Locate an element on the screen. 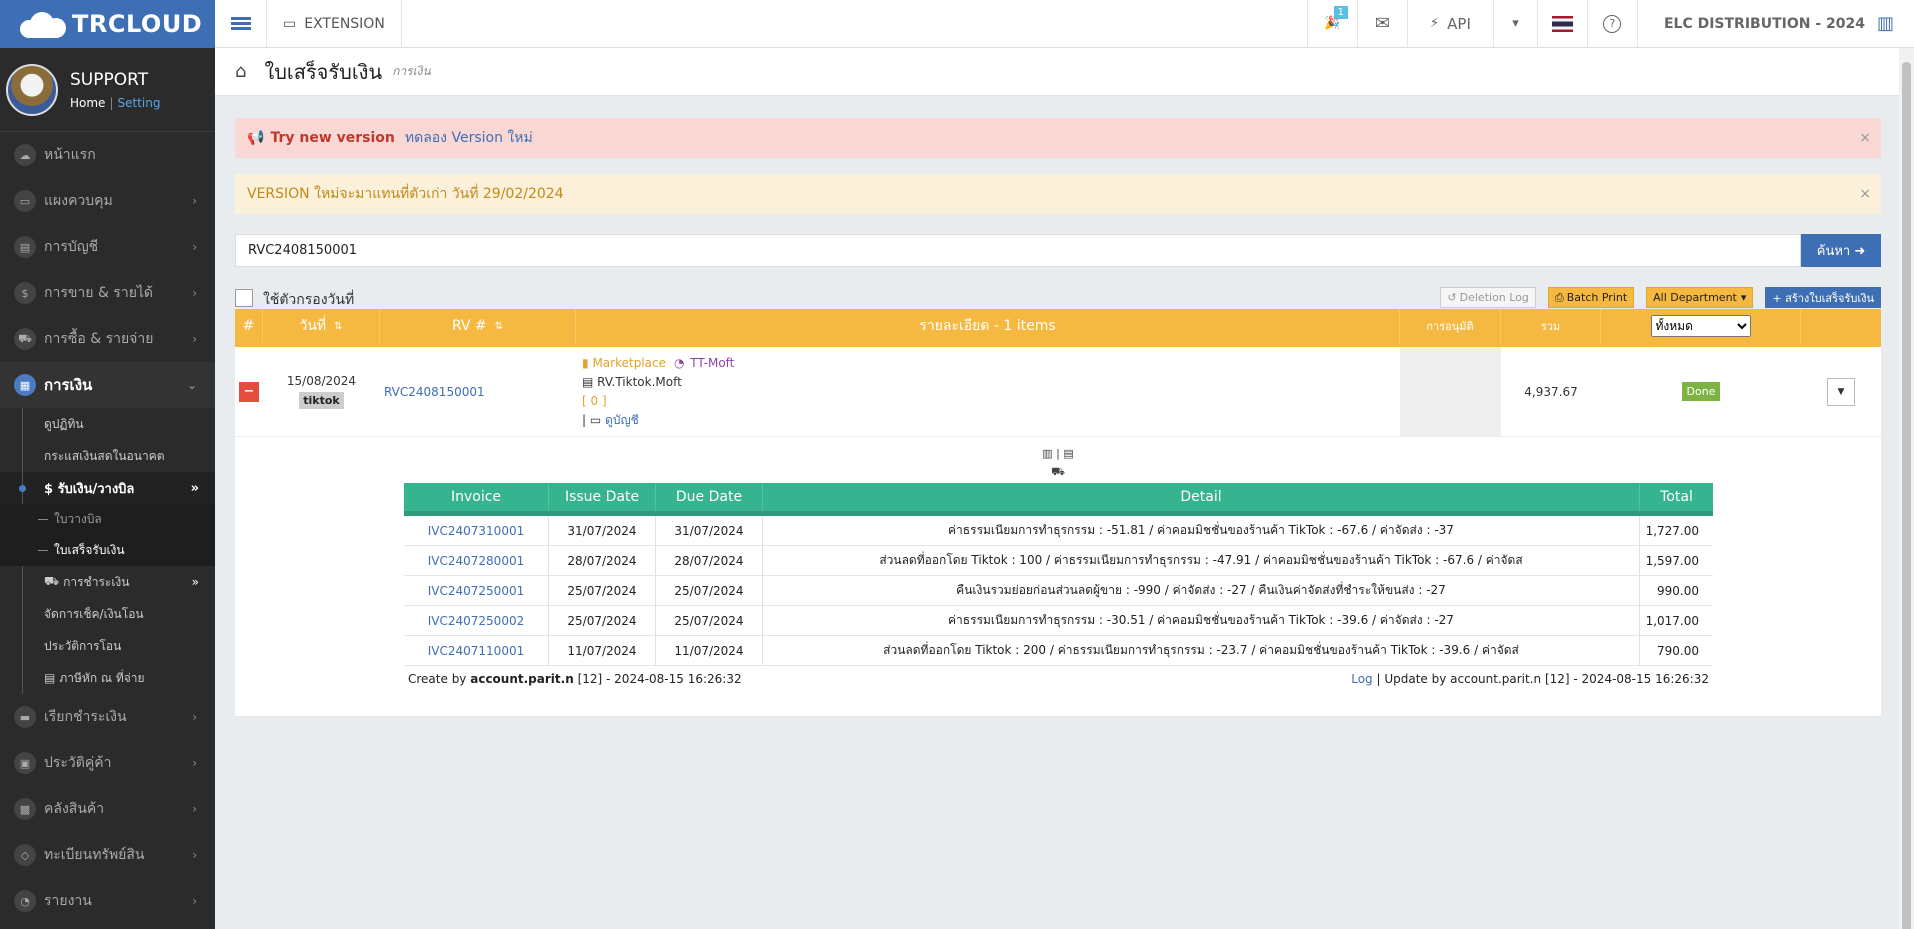  deletion-log-button: ↺ Deletion Log is located at coordinates (1488, 297).